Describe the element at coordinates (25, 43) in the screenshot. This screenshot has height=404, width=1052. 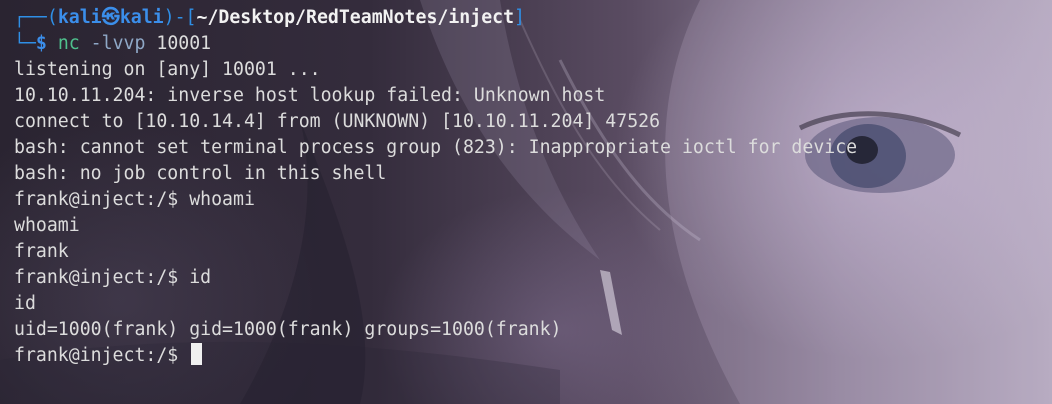
I see `prompt-corner-bottom: └─` at that location.